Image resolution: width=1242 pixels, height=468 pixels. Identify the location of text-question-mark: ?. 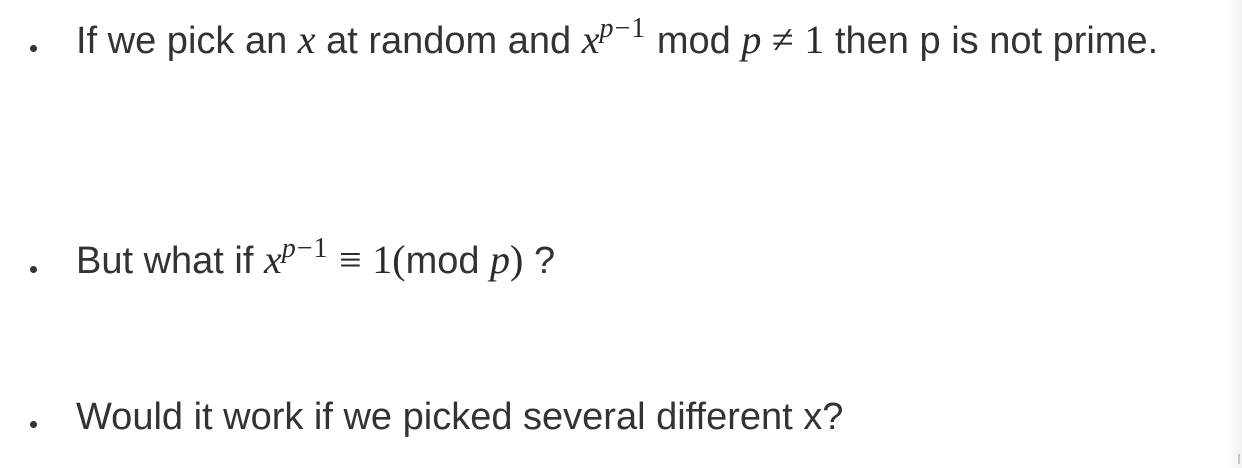
(544, 261).